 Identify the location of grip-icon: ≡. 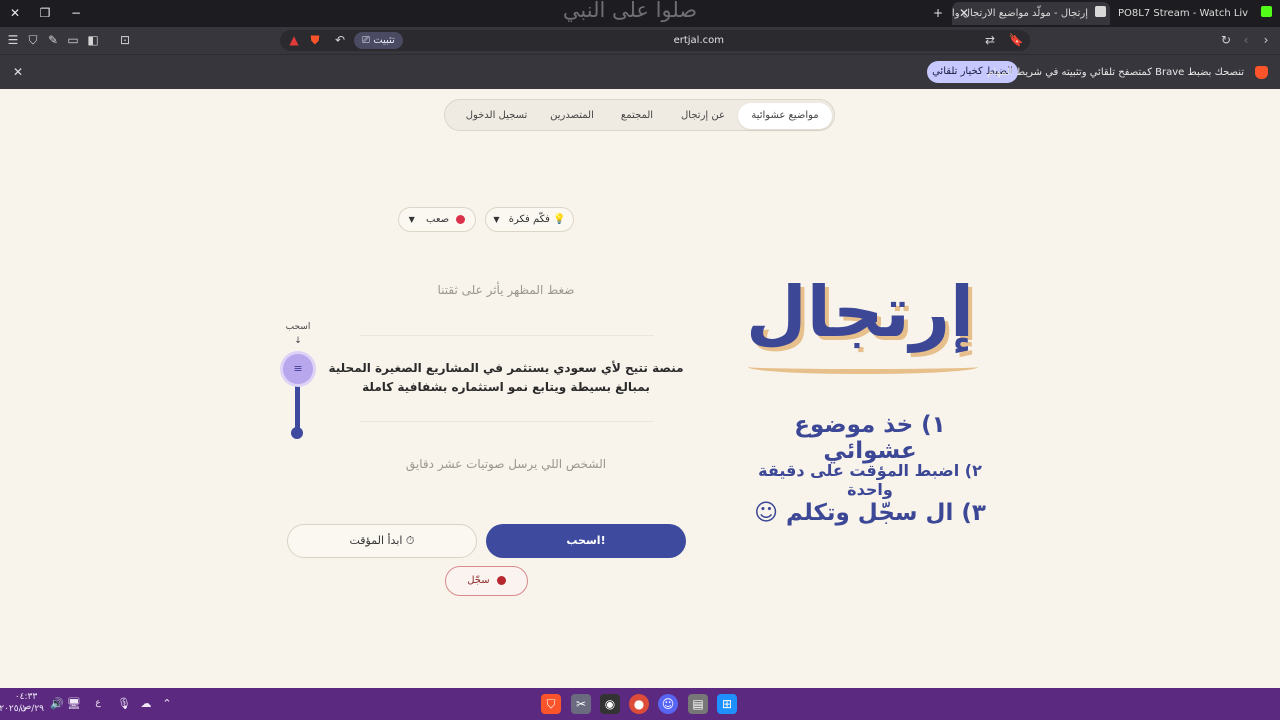
(298, 368).